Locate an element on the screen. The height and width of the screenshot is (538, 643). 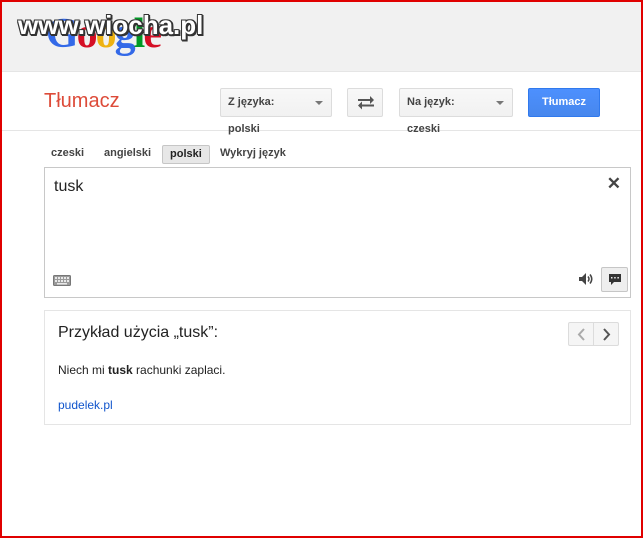
previous-example-button is located at coordinates (581, 334).